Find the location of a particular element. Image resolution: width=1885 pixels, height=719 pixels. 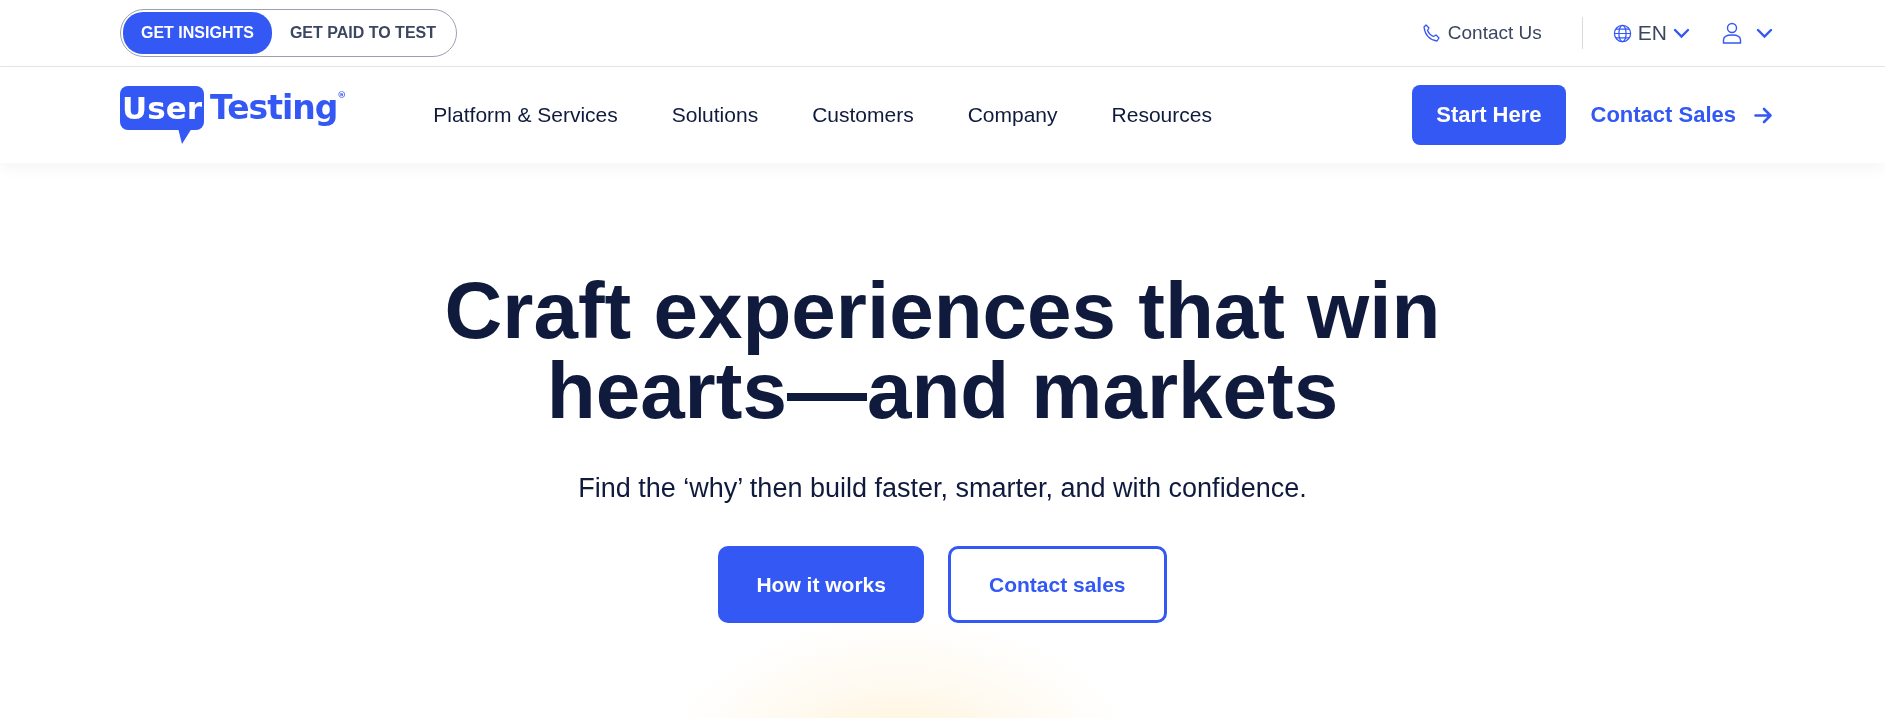

contact-us-link: Contact Us is located at coordinates (1502, 33).